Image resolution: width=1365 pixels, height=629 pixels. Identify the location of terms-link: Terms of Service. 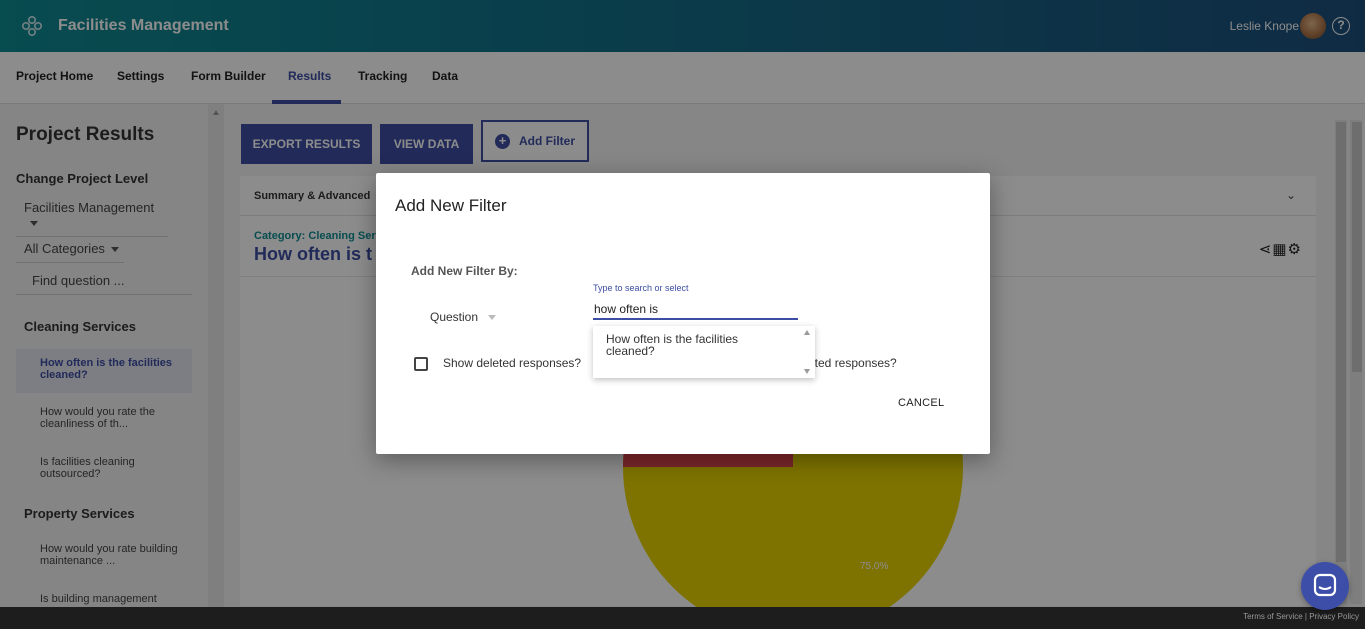
(1273, 616).